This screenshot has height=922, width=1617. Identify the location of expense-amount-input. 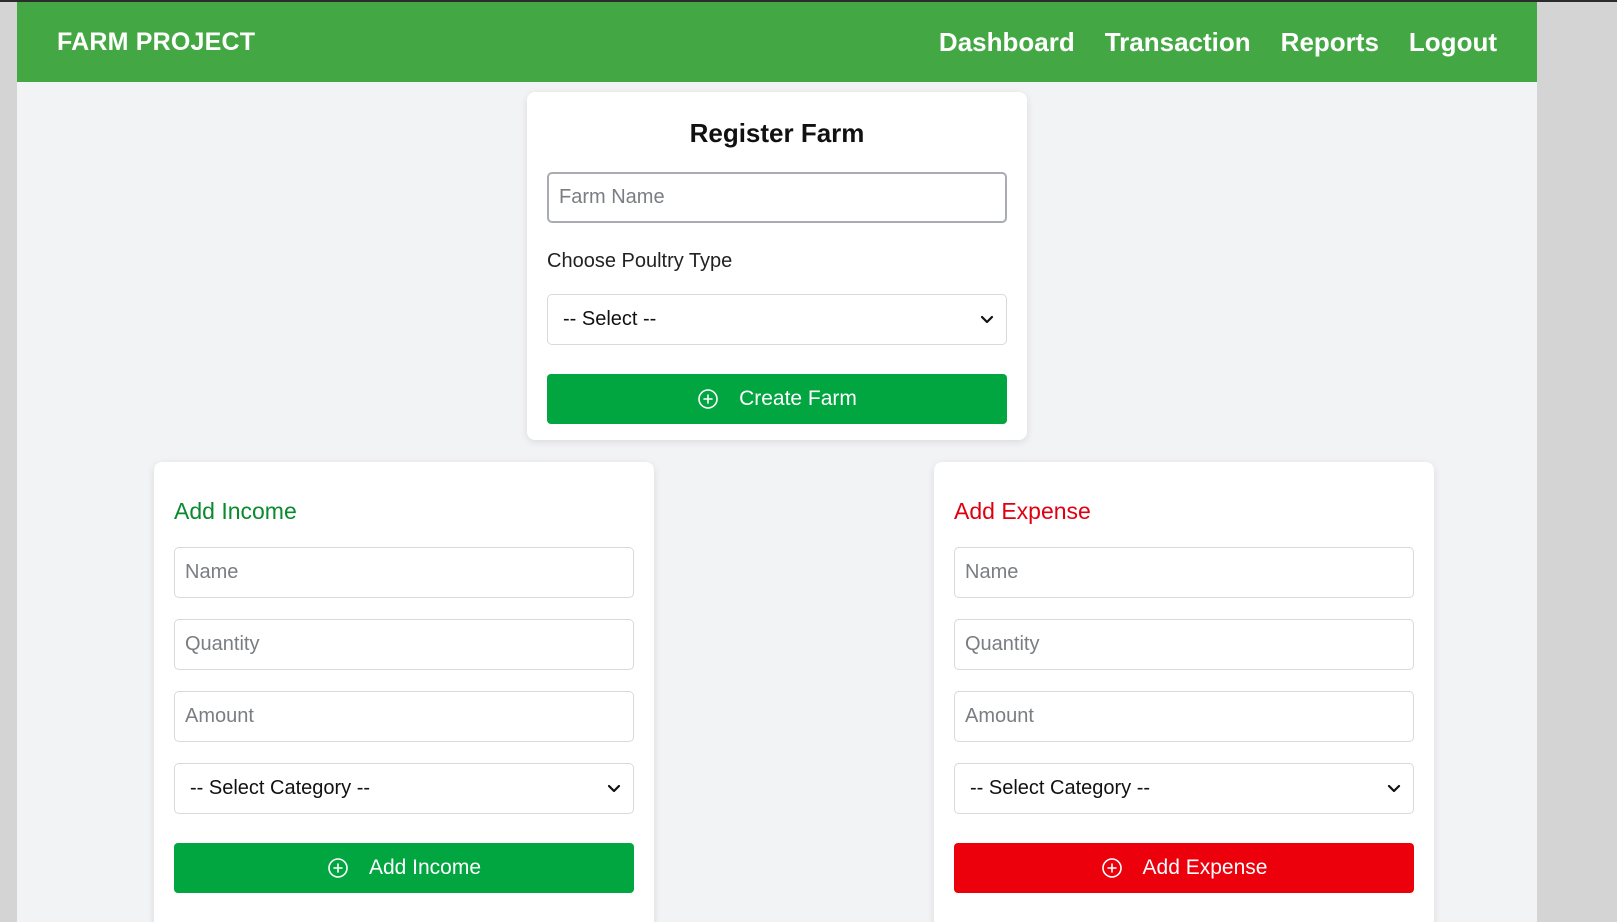
(1184, 716).